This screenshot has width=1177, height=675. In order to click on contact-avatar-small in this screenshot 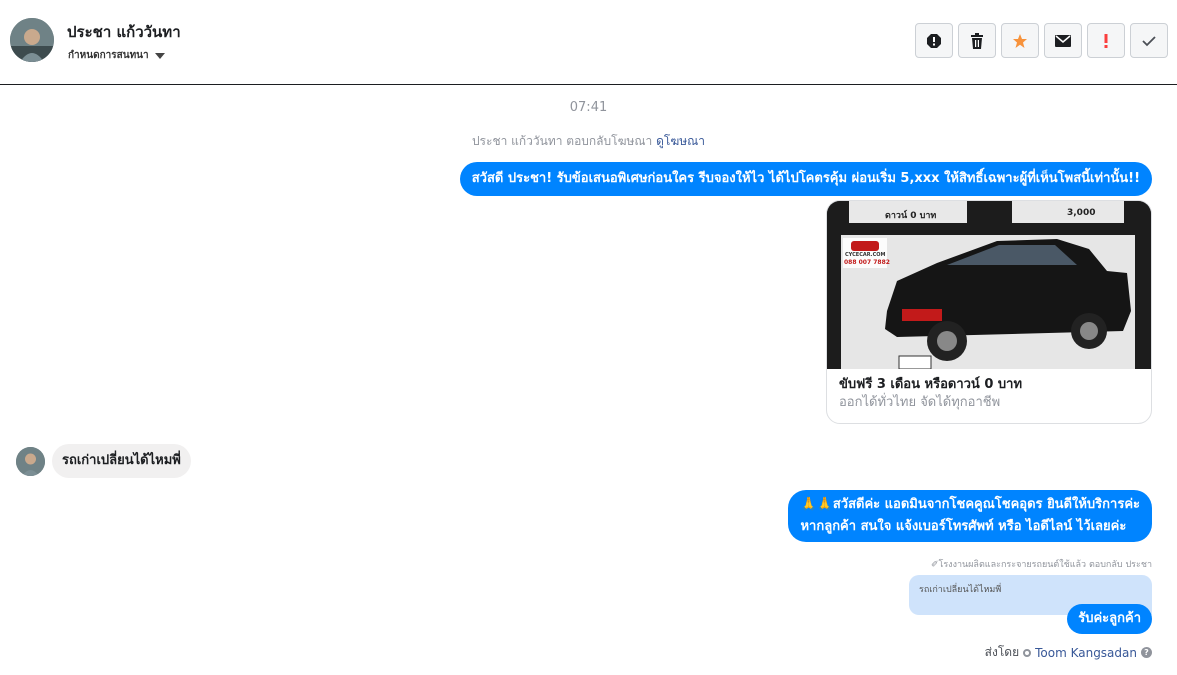, I will do `click(30, 461)`.